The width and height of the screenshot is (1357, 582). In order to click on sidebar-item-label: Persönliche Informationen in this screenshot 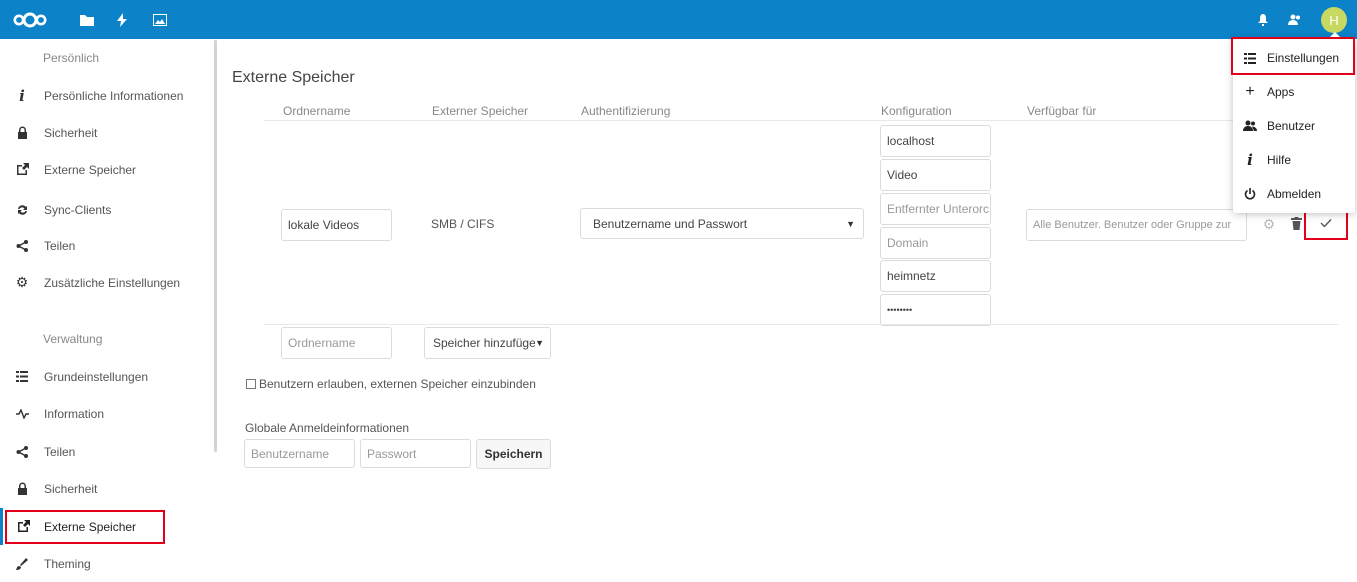, I will do `click(114, 95)`.